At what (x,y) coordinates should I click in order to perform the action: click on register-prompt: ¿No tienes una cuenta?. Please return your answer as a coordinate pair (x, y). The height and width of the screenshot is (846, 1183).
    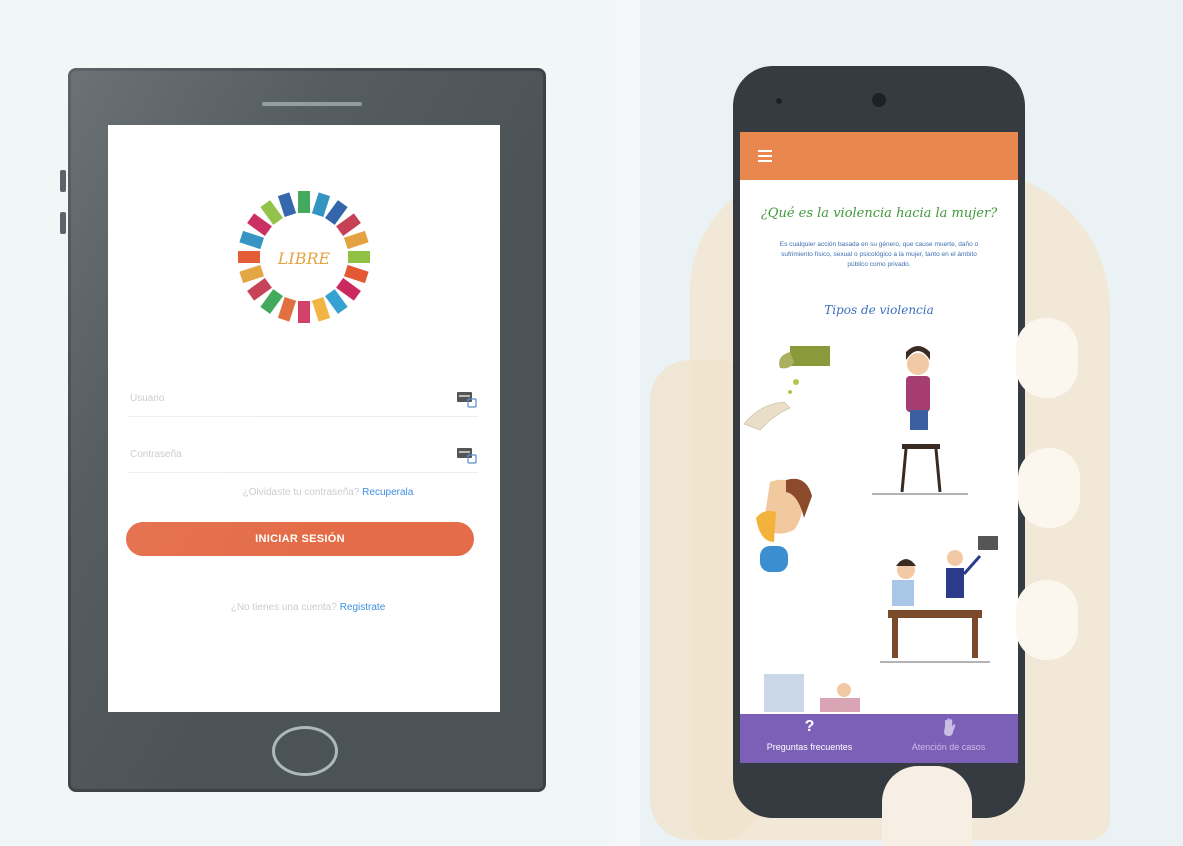
    Looking at the image, I should click on (283, 607).